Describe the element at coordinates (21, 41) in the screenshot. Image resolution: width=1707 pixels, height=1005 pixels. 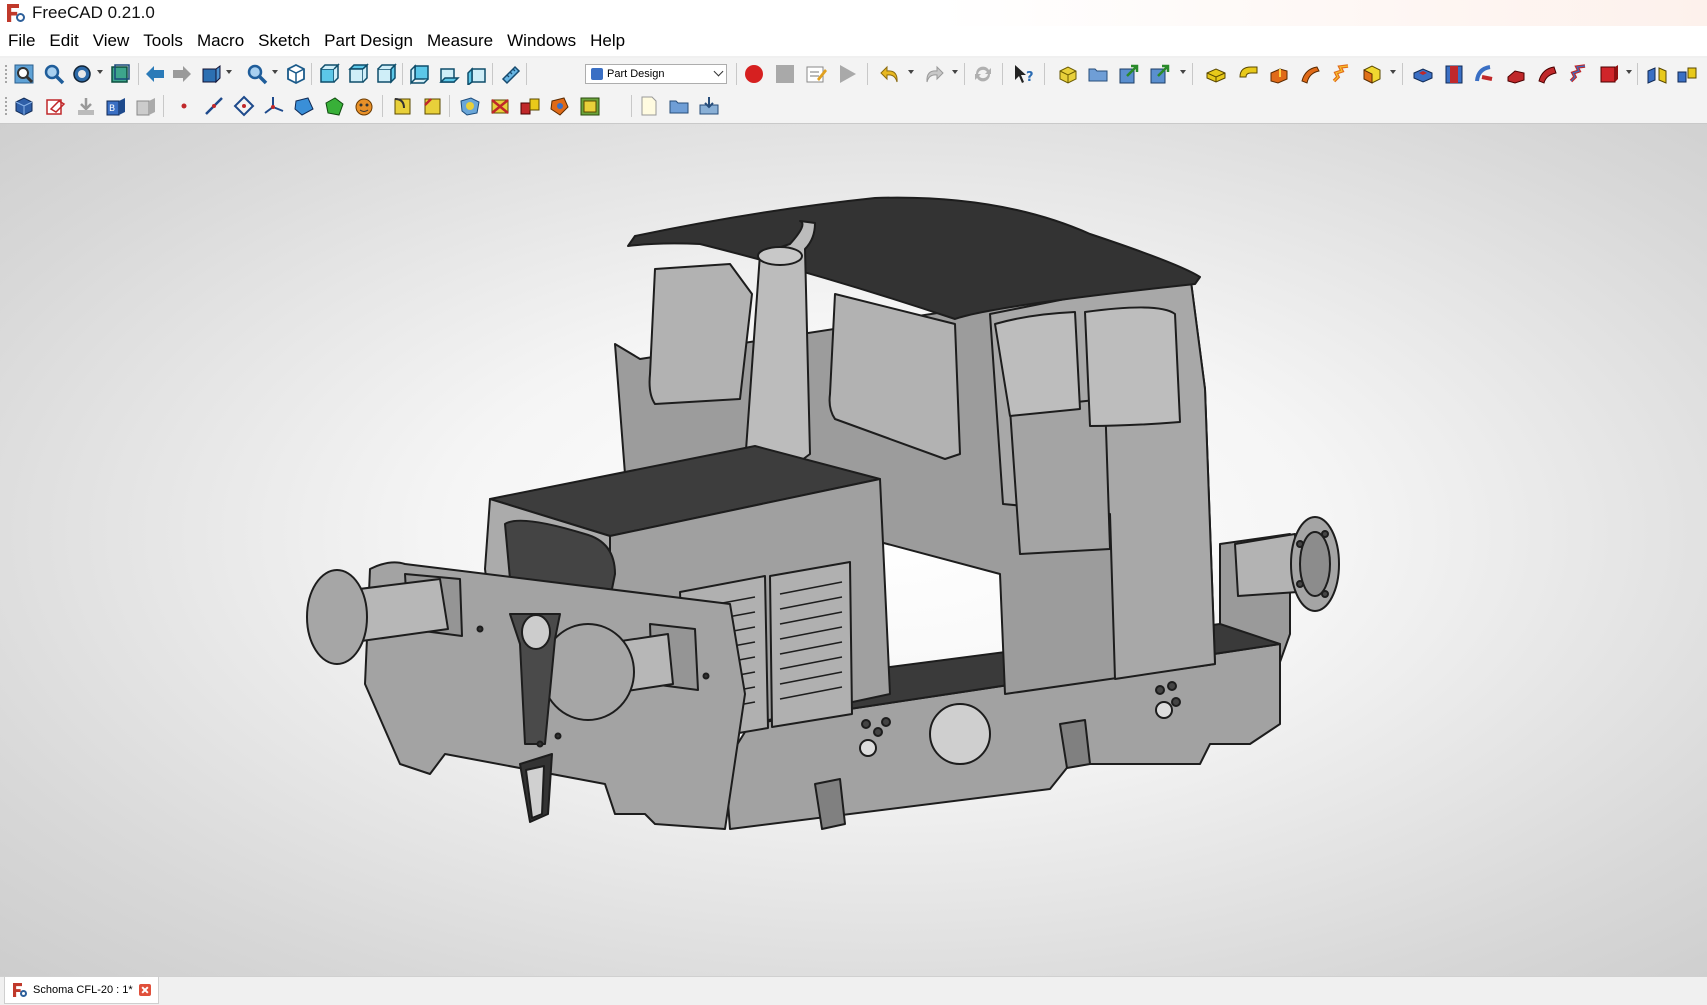
I see `menu-file: File` at that location.